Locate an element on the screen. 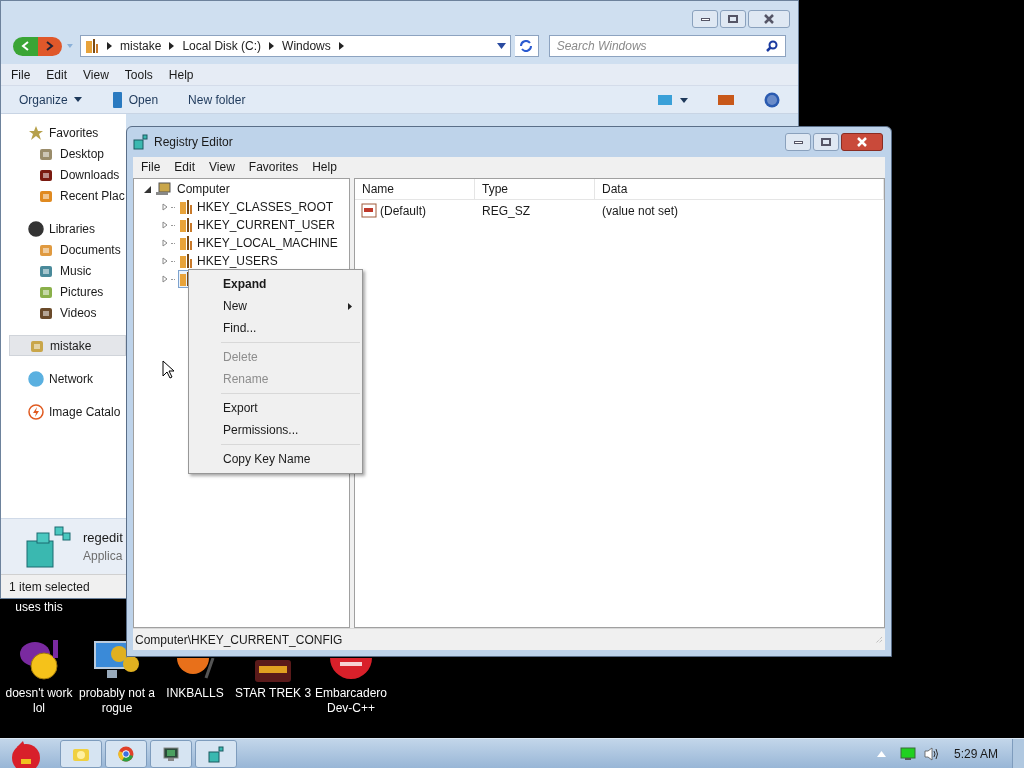  view-icon is located at coordinates (673, 99).